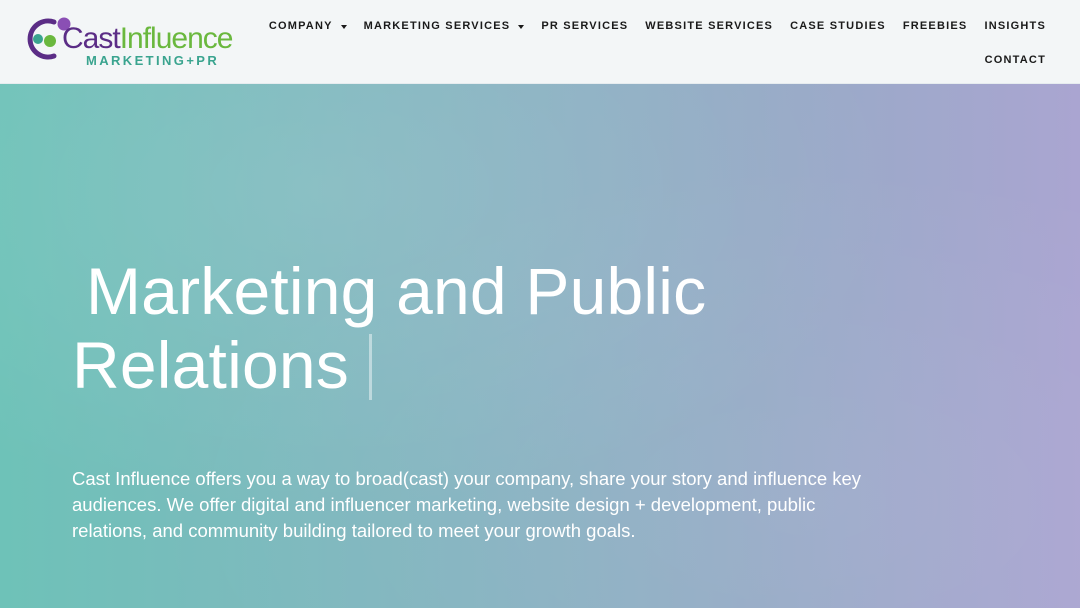  What do you see at coordinates (91, 38) in the screenshot?
I see `logo-word-cast: Cast` at bounding box center [91, 38].